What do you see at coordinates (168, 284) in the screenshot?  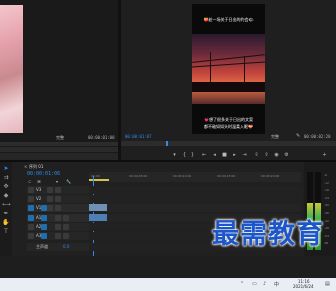 I see `taskbar: ⌃ ▭ ♪ 中 11:16 2021/6/24 ▤` at bounding box center [168, 284].